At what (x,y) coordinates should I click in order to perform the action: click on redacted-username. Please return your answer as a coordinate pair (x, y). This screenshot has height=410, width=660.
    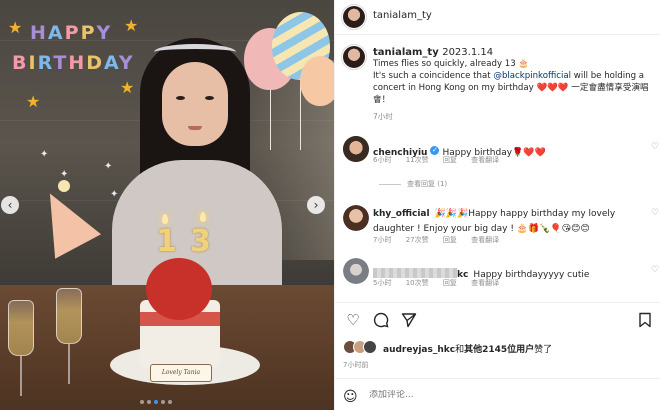
    Looking at the image, I should click on (415, 272).